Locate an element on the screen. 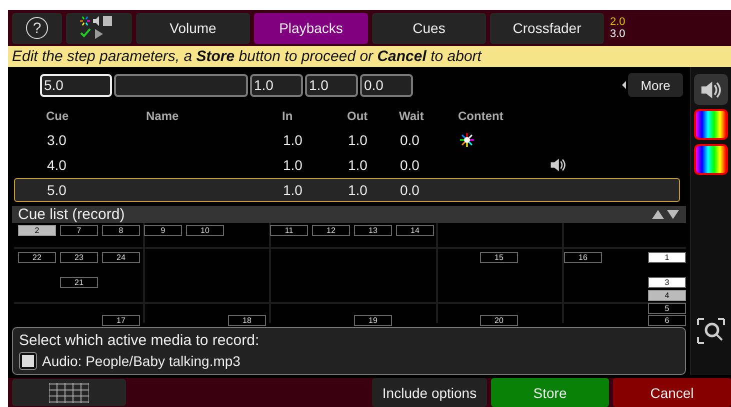  media-label: Audio: People/Baby talking.mp3 is located at coordinates (141, 360).